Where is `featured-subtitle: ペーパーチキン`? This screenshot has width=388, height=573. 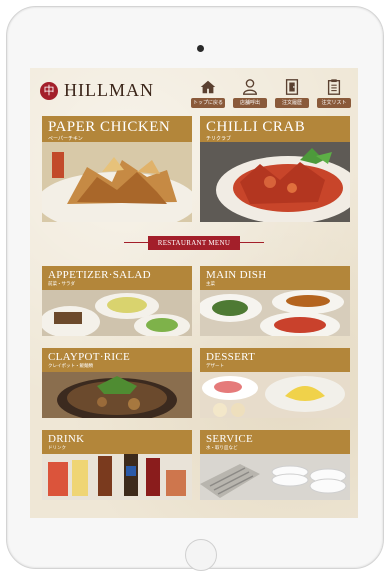 featured-subtitle: ペーパーチキン is located at coordinates (65, 139).